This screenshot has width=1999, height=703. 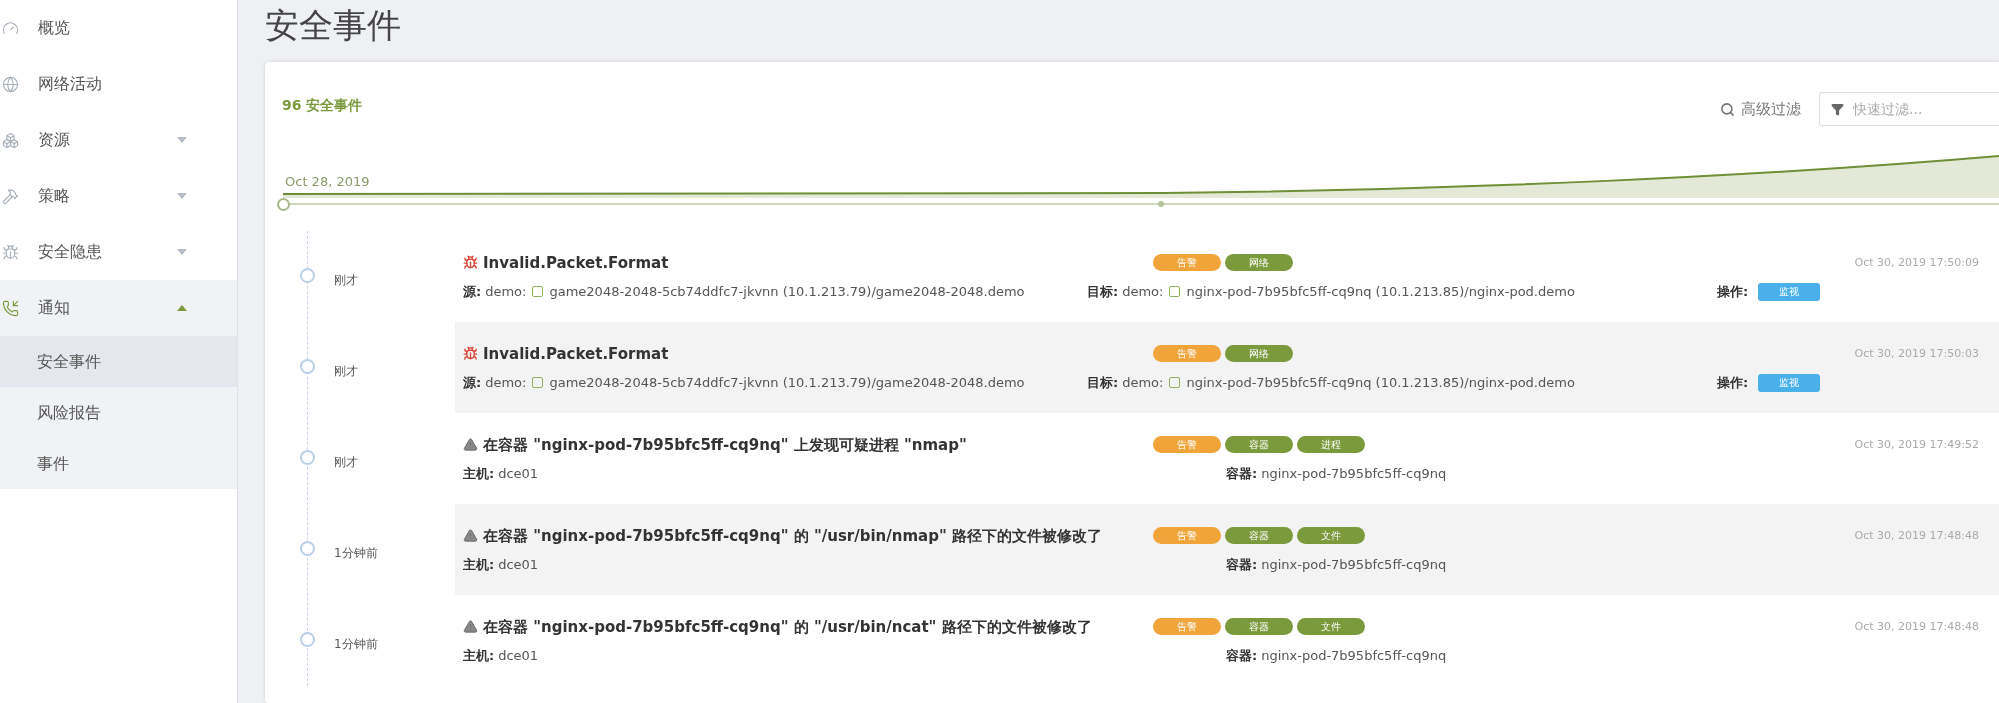 I want to click on sidebar-subitem: 风险报告, so click(x=118, y=412).